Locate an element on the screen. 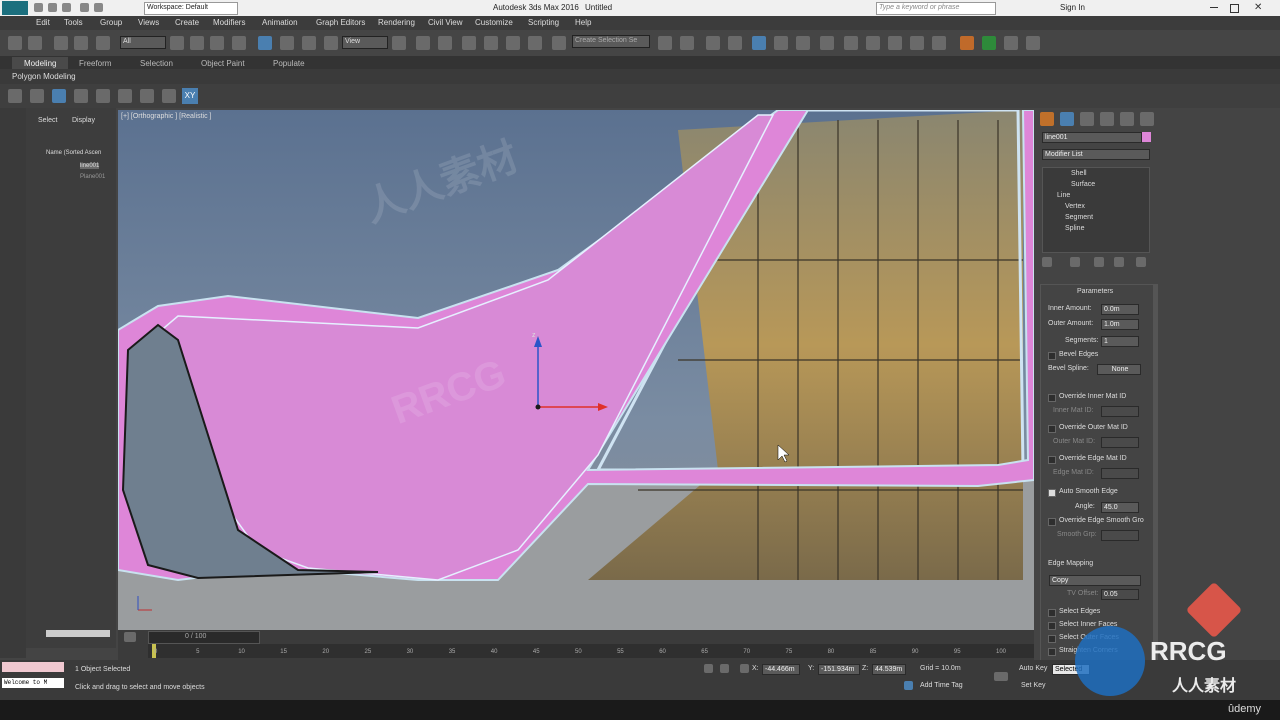  select-and-rotate-icon is located at coordinates (287, 43).